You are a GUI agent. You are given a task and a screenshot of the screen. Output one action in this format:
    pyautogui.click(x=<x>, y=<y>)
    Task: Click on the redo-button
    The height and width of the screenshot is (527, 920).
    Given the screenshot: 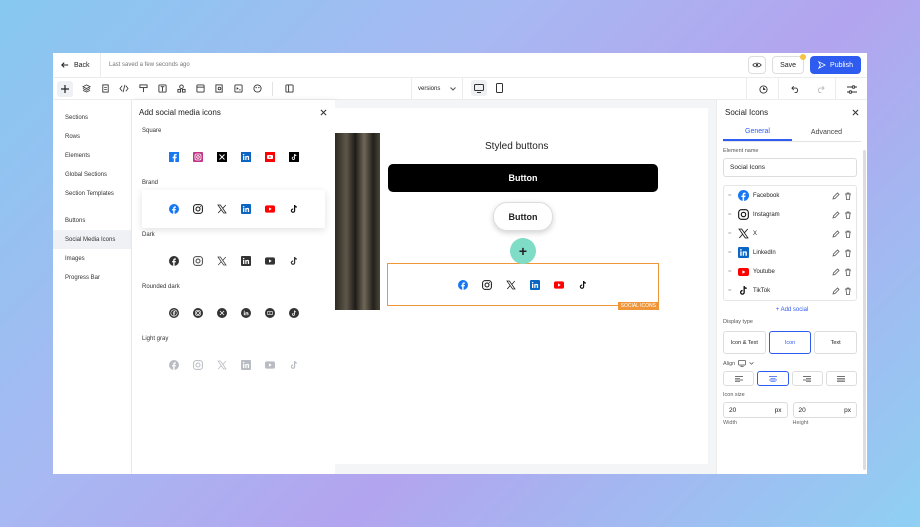 What is the action you would take?
    pyautogui.click(x=820, y=89)
    